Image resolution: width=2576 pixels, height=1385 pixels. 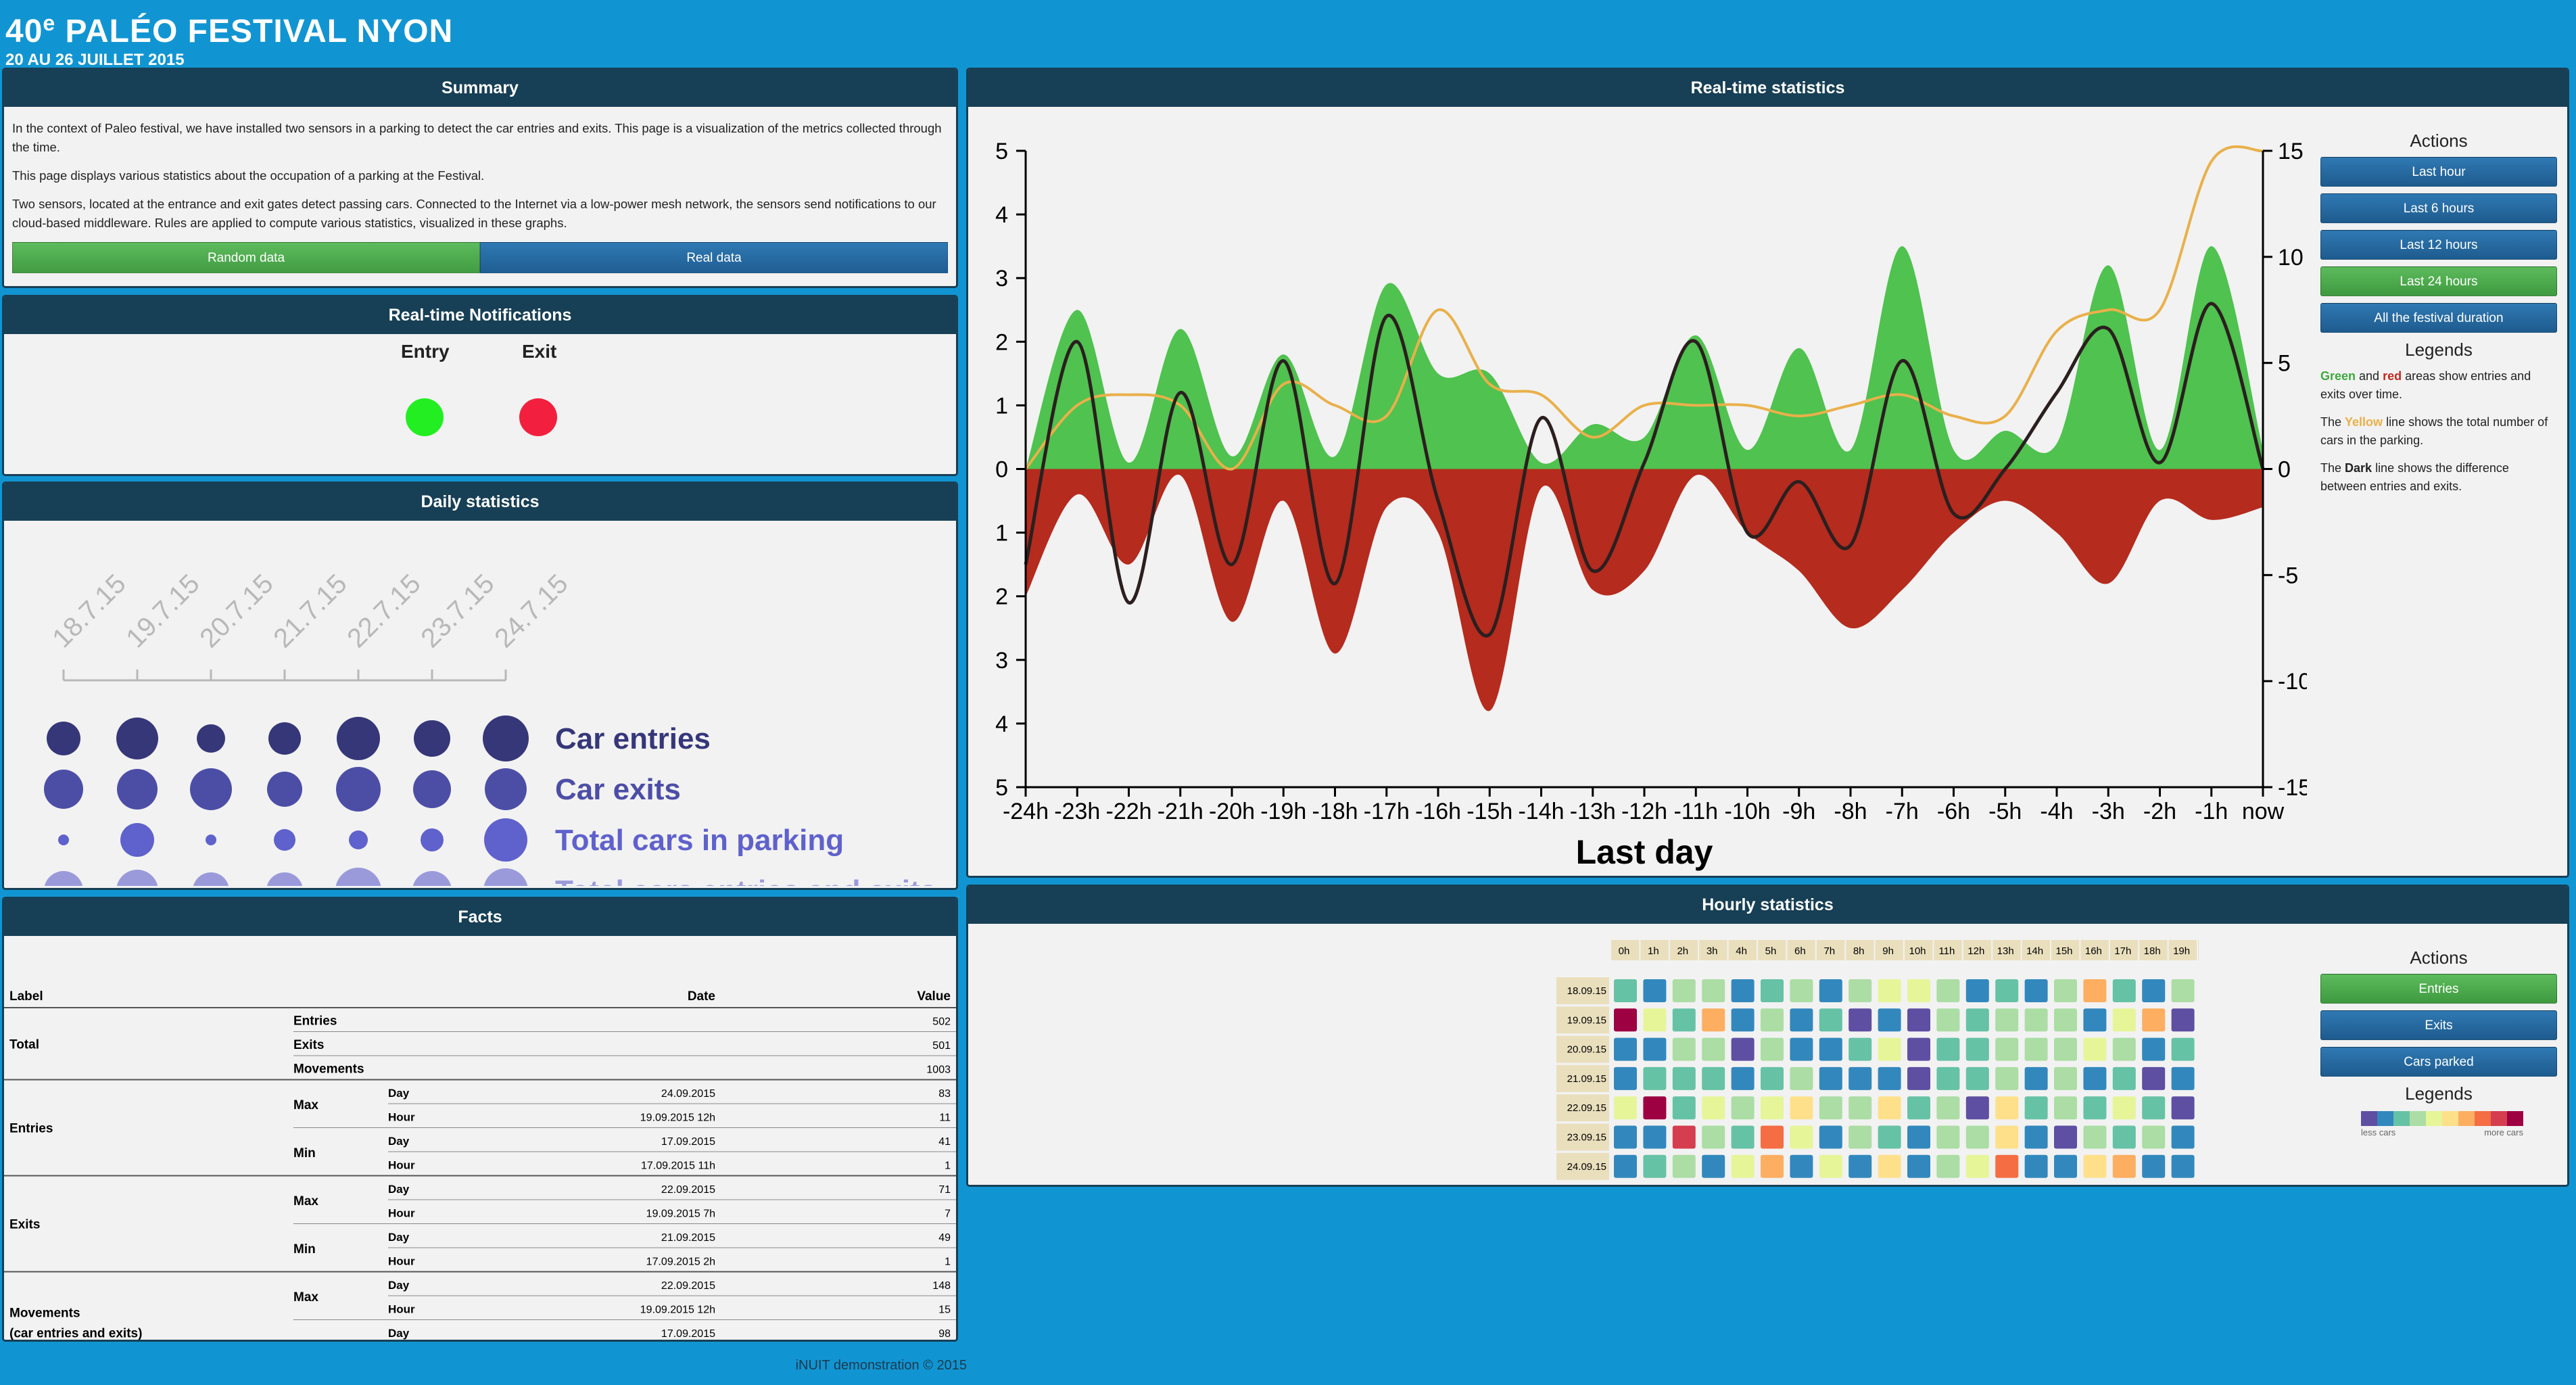 What do you see at coordinates (1946, 951) in the screenshot?
I see `hour-header-label: 11h` at bounding box center [1946, 951].